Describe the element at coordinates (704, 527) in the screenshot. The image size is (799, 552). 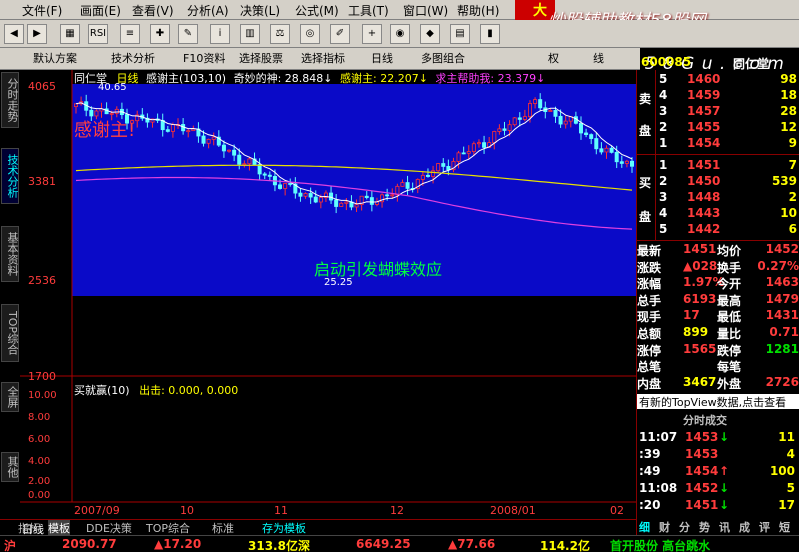
I see `qtab-trend: 势` at that location.